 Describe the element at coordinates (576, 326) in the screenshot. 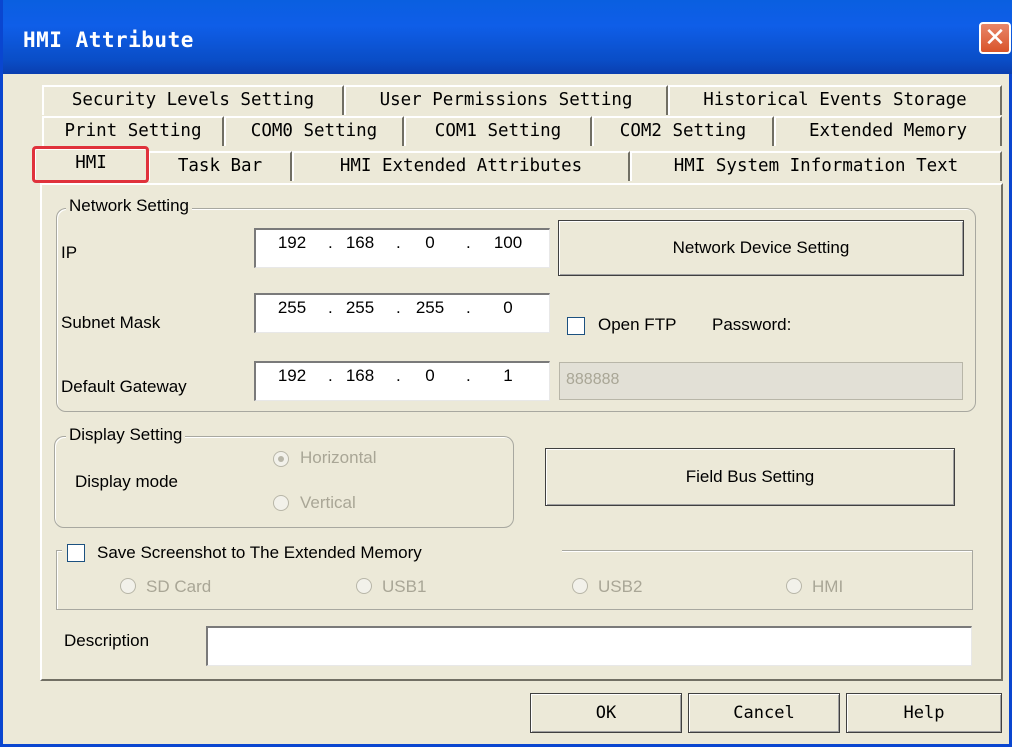

I see `open-ftp-checkbox` at that location.